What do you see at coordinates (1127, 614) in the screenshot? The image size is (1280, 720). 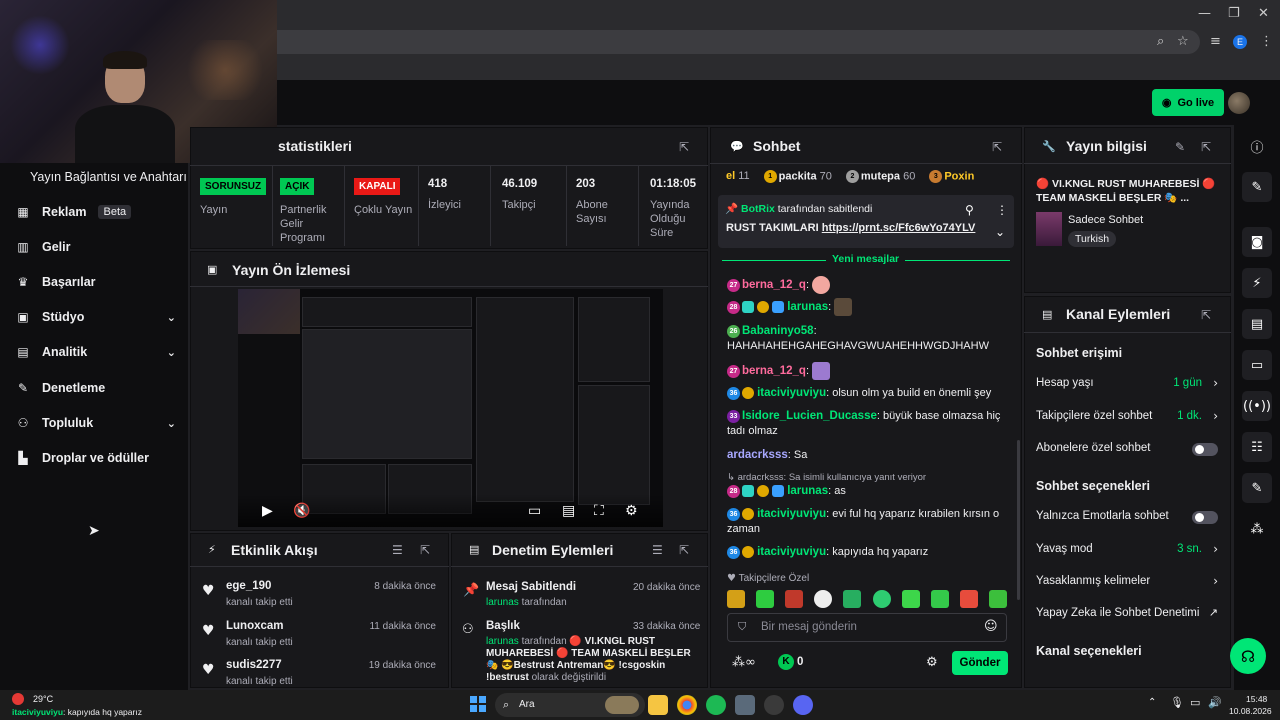 I see `setting-ai-moderation: Yapay Zeka ile Sohbet Denetimi ↗` at bounding box center [1127, 614].